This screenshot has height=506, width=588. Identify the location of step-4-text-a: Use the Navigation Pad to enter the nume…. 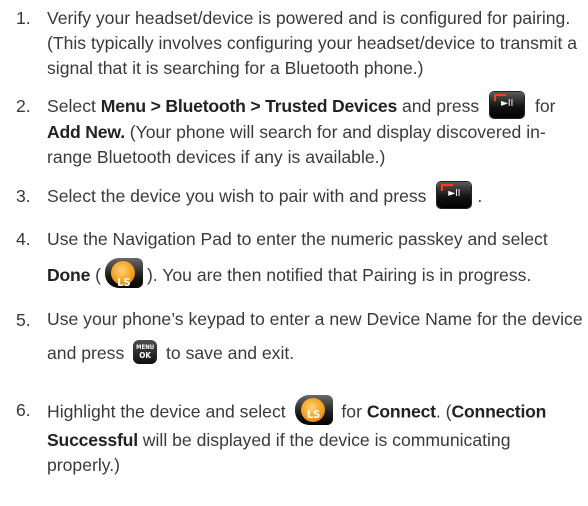
(297, 239).